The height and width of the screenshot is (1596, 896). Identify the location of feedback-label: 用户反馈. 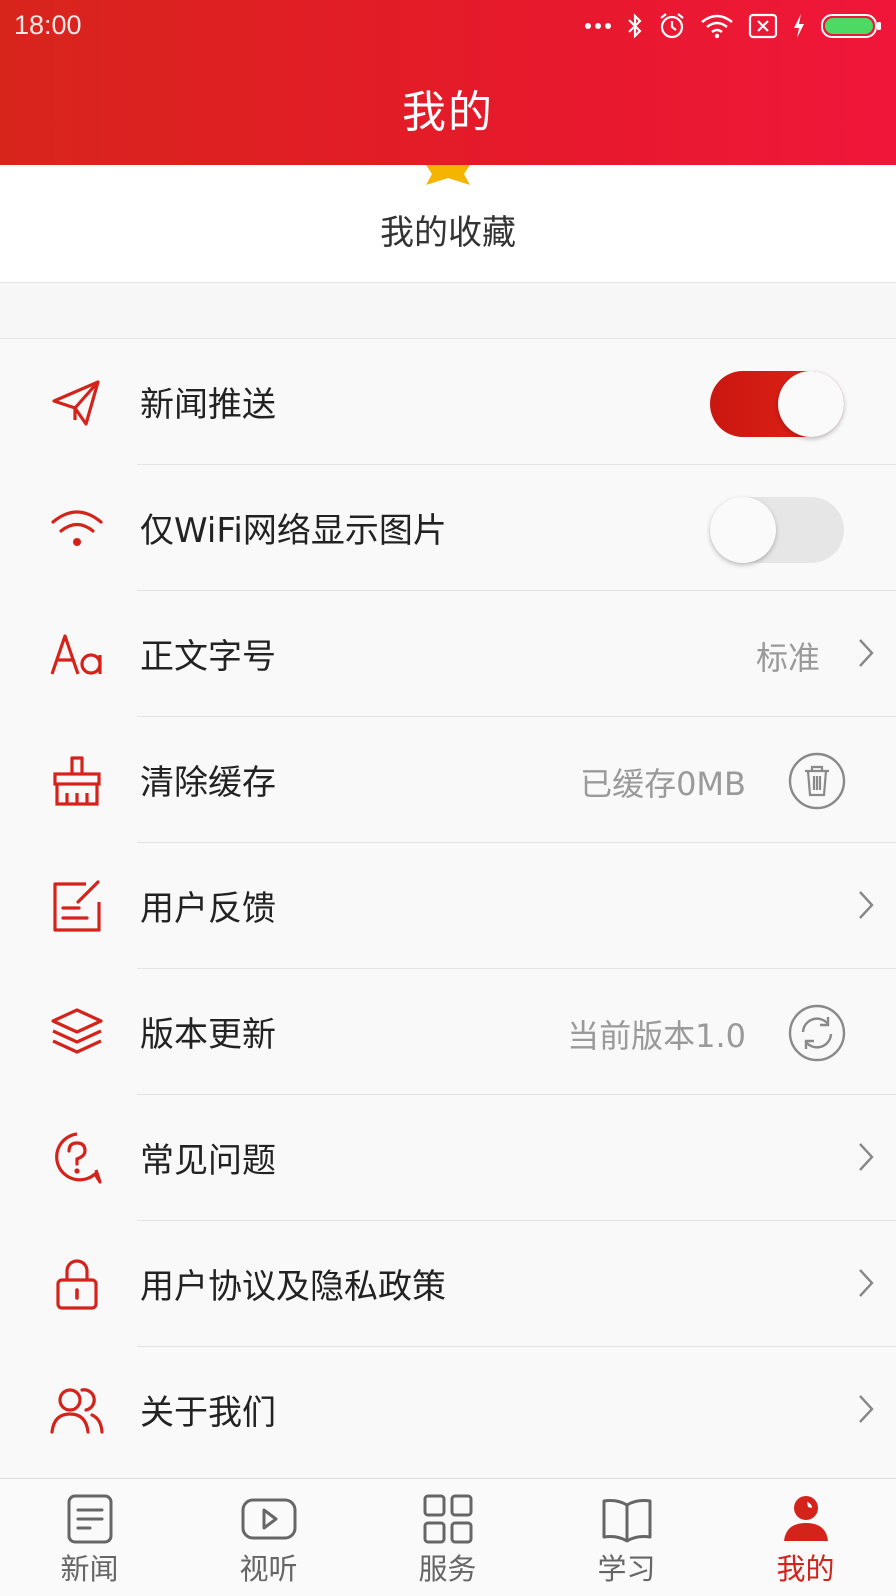
(208, 909).